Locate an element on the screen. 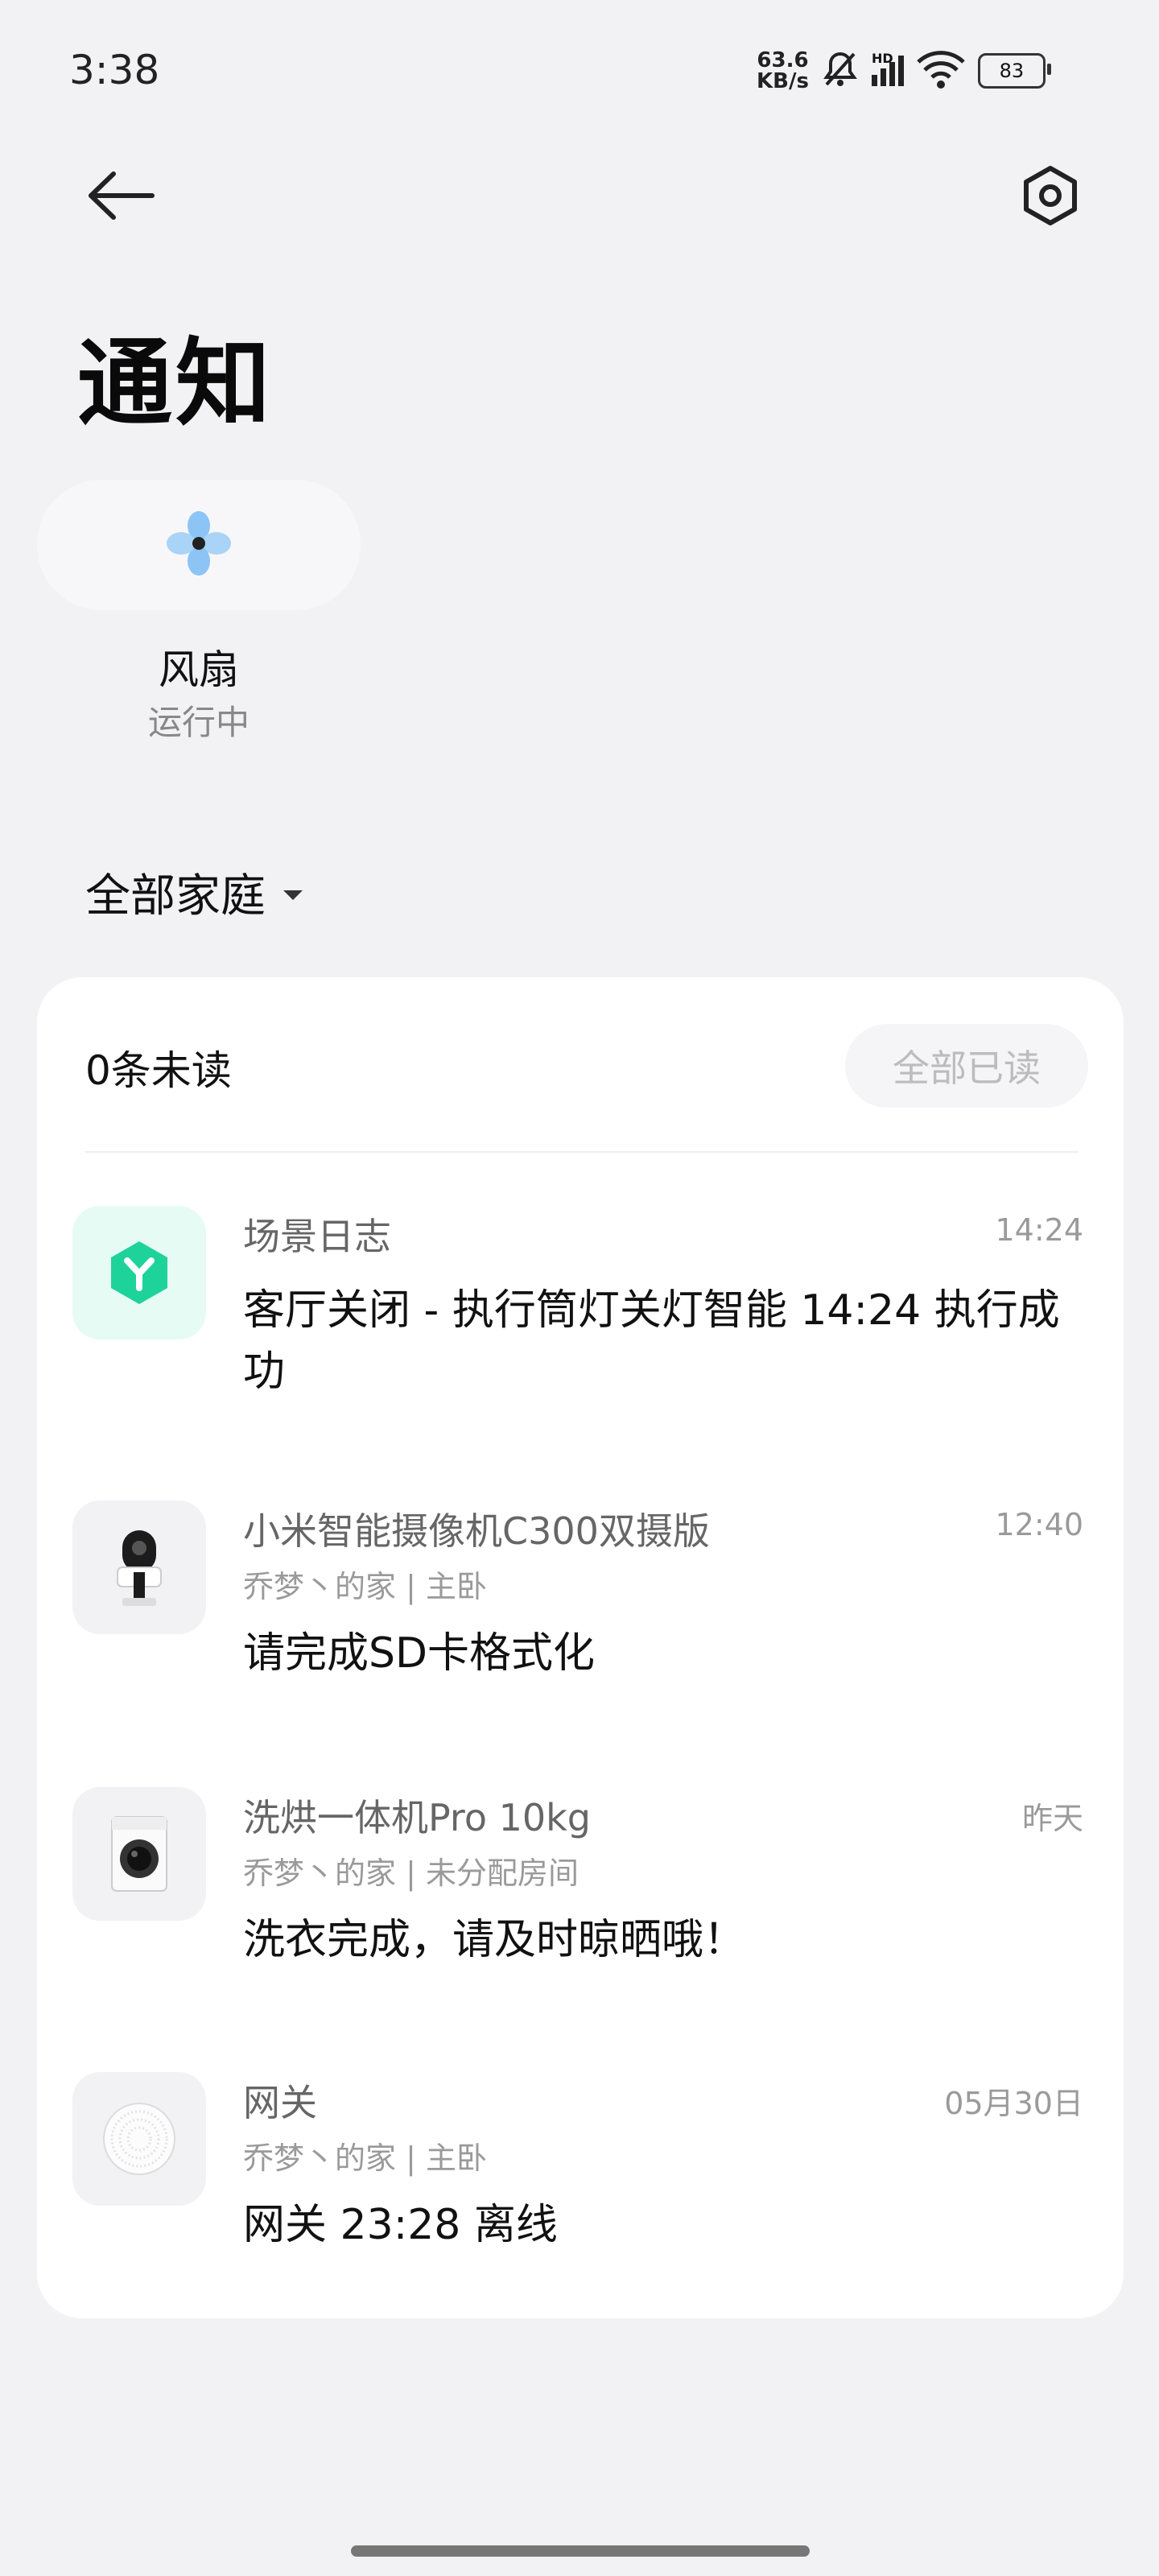 This screenshot has height=2576, width=1159. notification-time: 昨天 is located at coordinates (1052, 1818).